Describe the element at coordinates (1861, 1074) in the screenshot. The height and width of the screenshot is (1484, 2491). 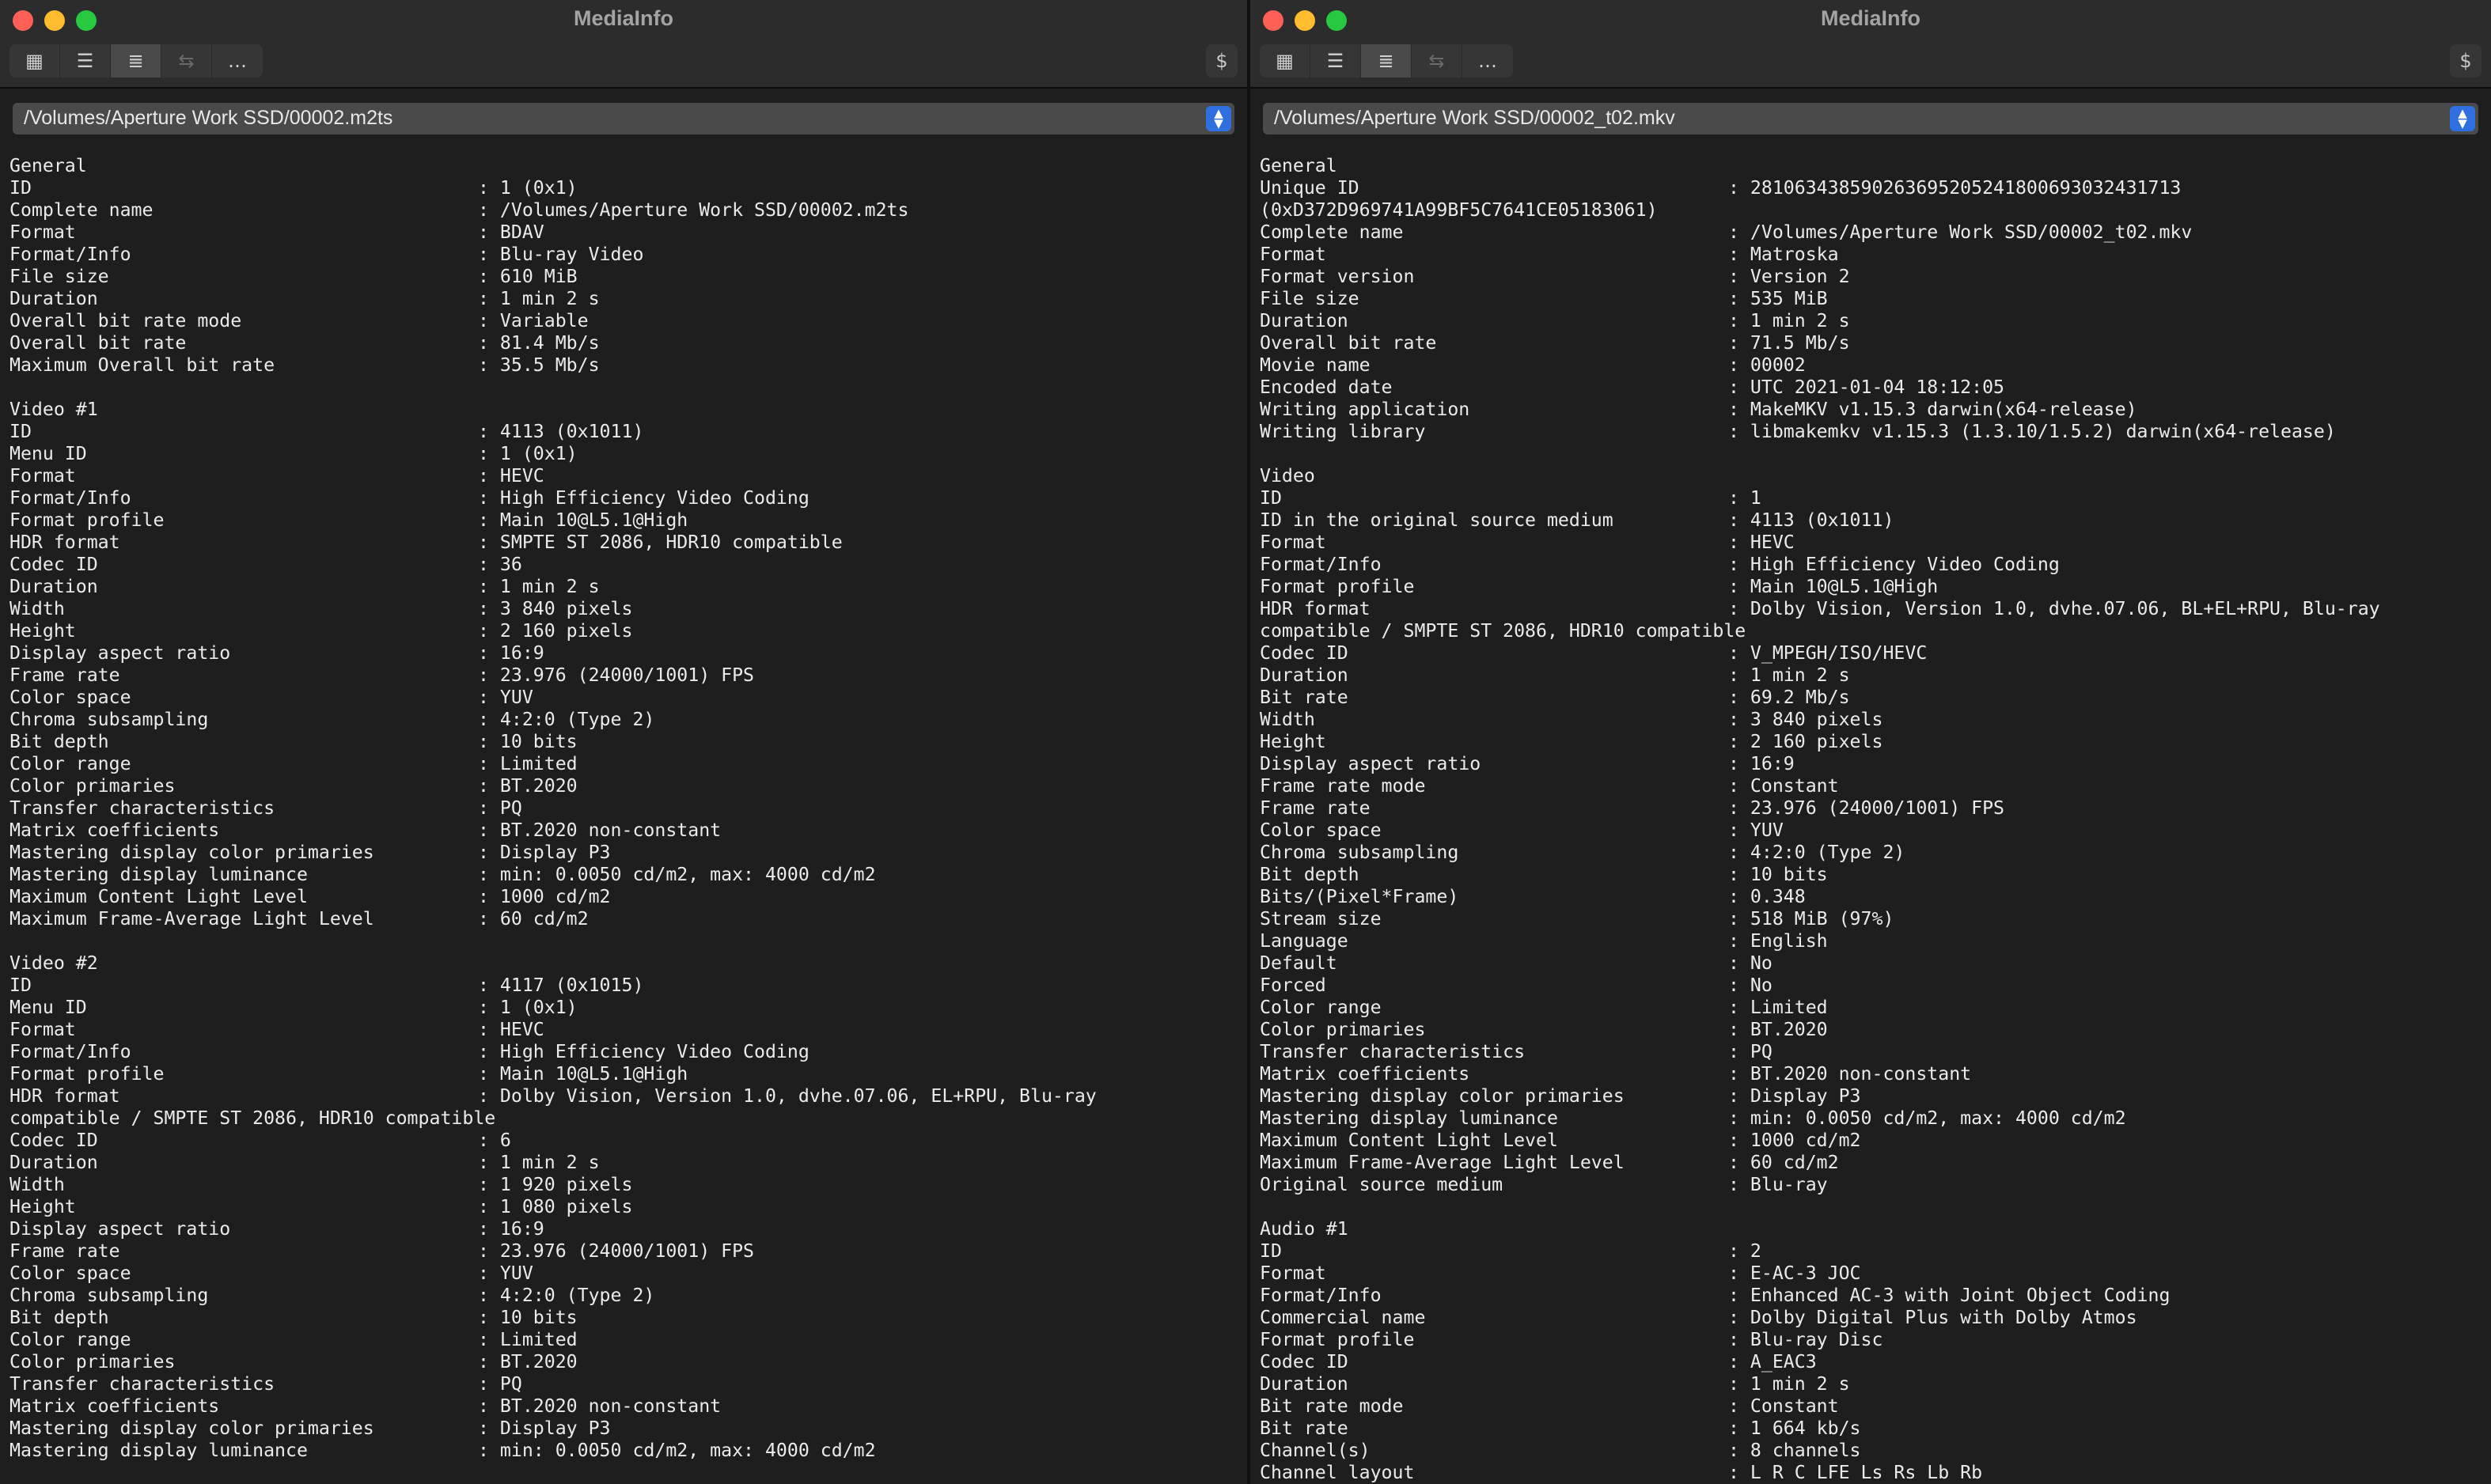
I see `info-value: BT.2020 non-constant` at that location.